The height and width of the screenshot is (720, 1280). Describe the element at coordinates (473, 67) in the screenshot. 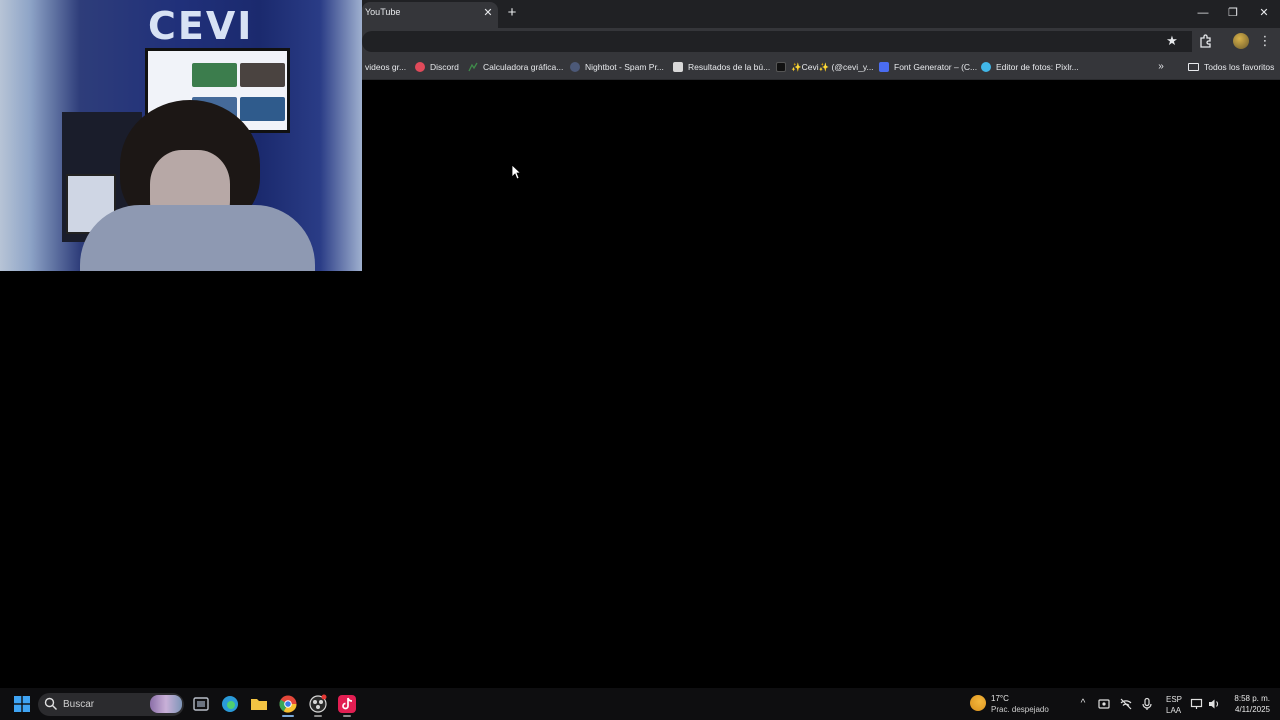

I see `desmos-icon` at that location.